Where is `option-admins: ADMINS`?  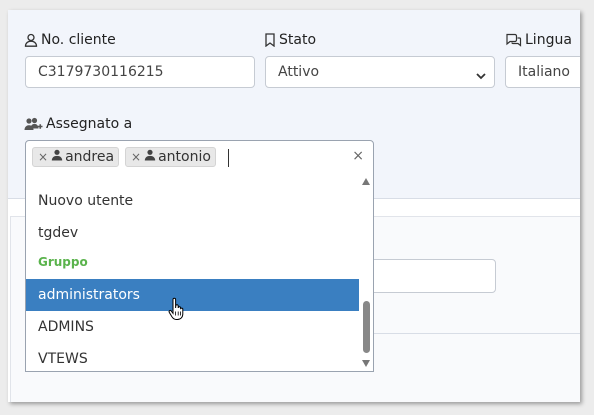
option-admins: ADMINS is located at coordinates (192, 327).